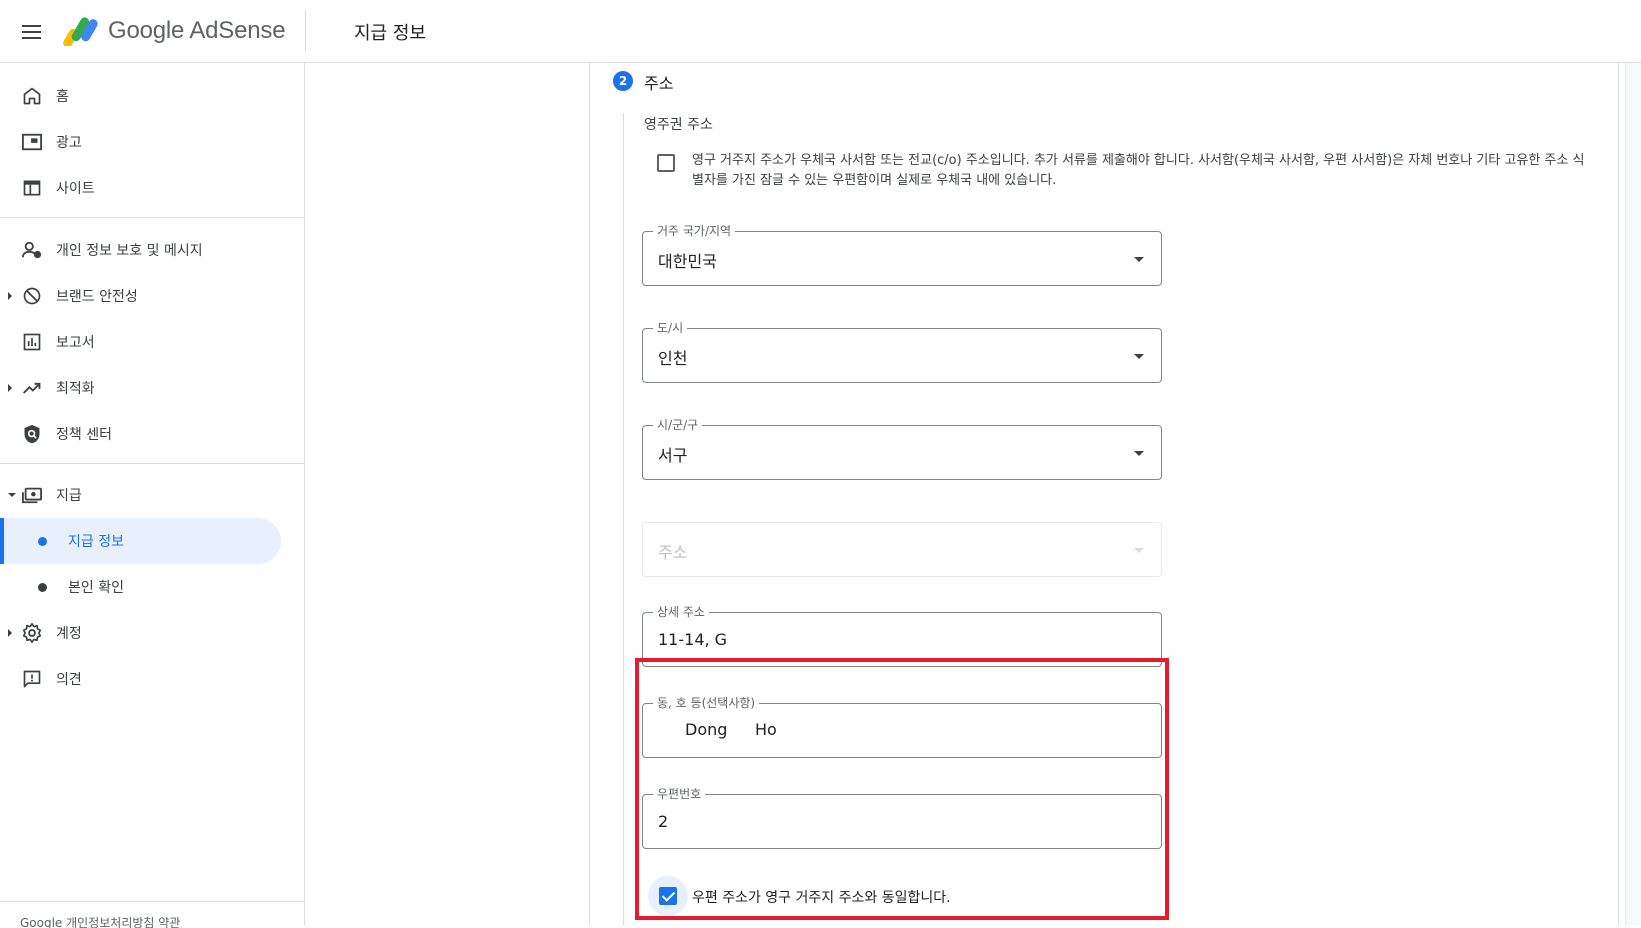 The height and width of the screenshot is (928, 1641). Describe the element at coordinates (898, 821) in the screenshot. I see `postal-code-input` at that location.